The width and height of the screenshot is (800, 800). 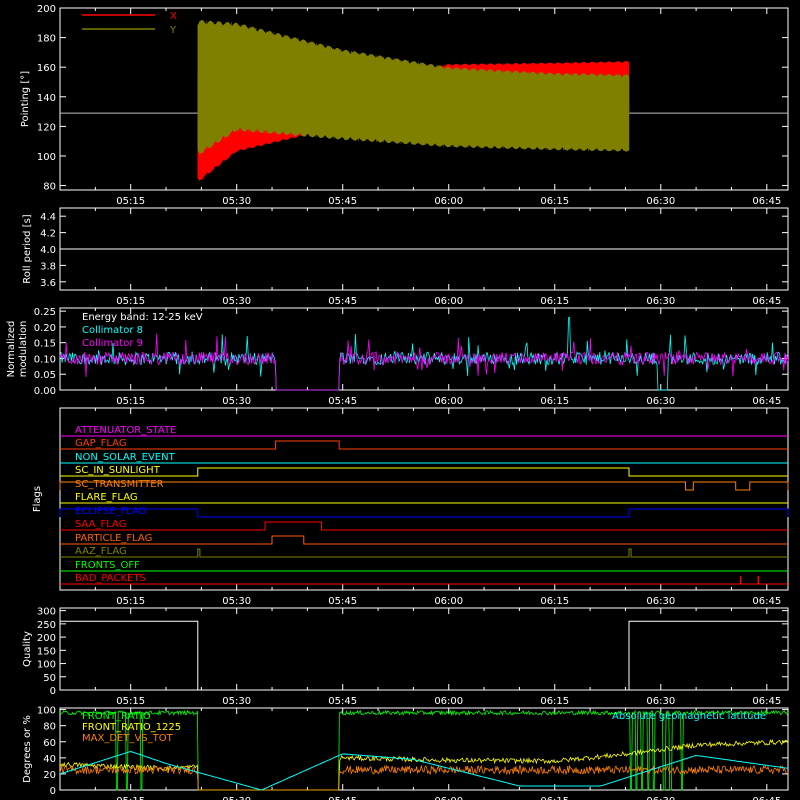 I want to click on y-tick-label: 120, so click(x=46, y=127).